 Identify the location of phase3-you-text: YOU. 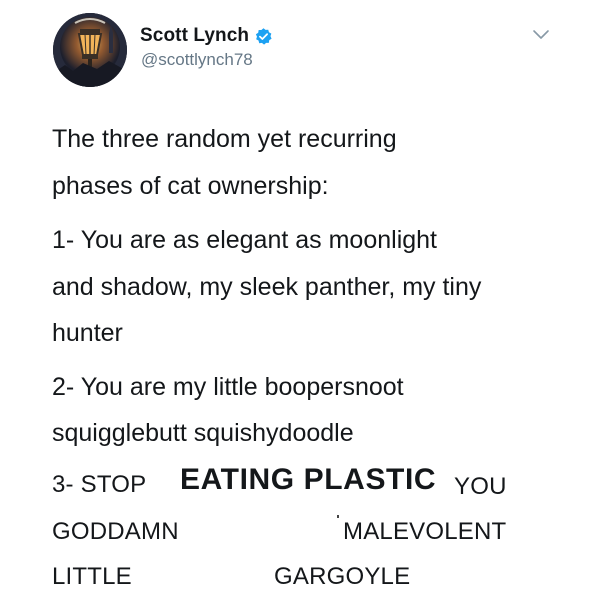
(480, 486).